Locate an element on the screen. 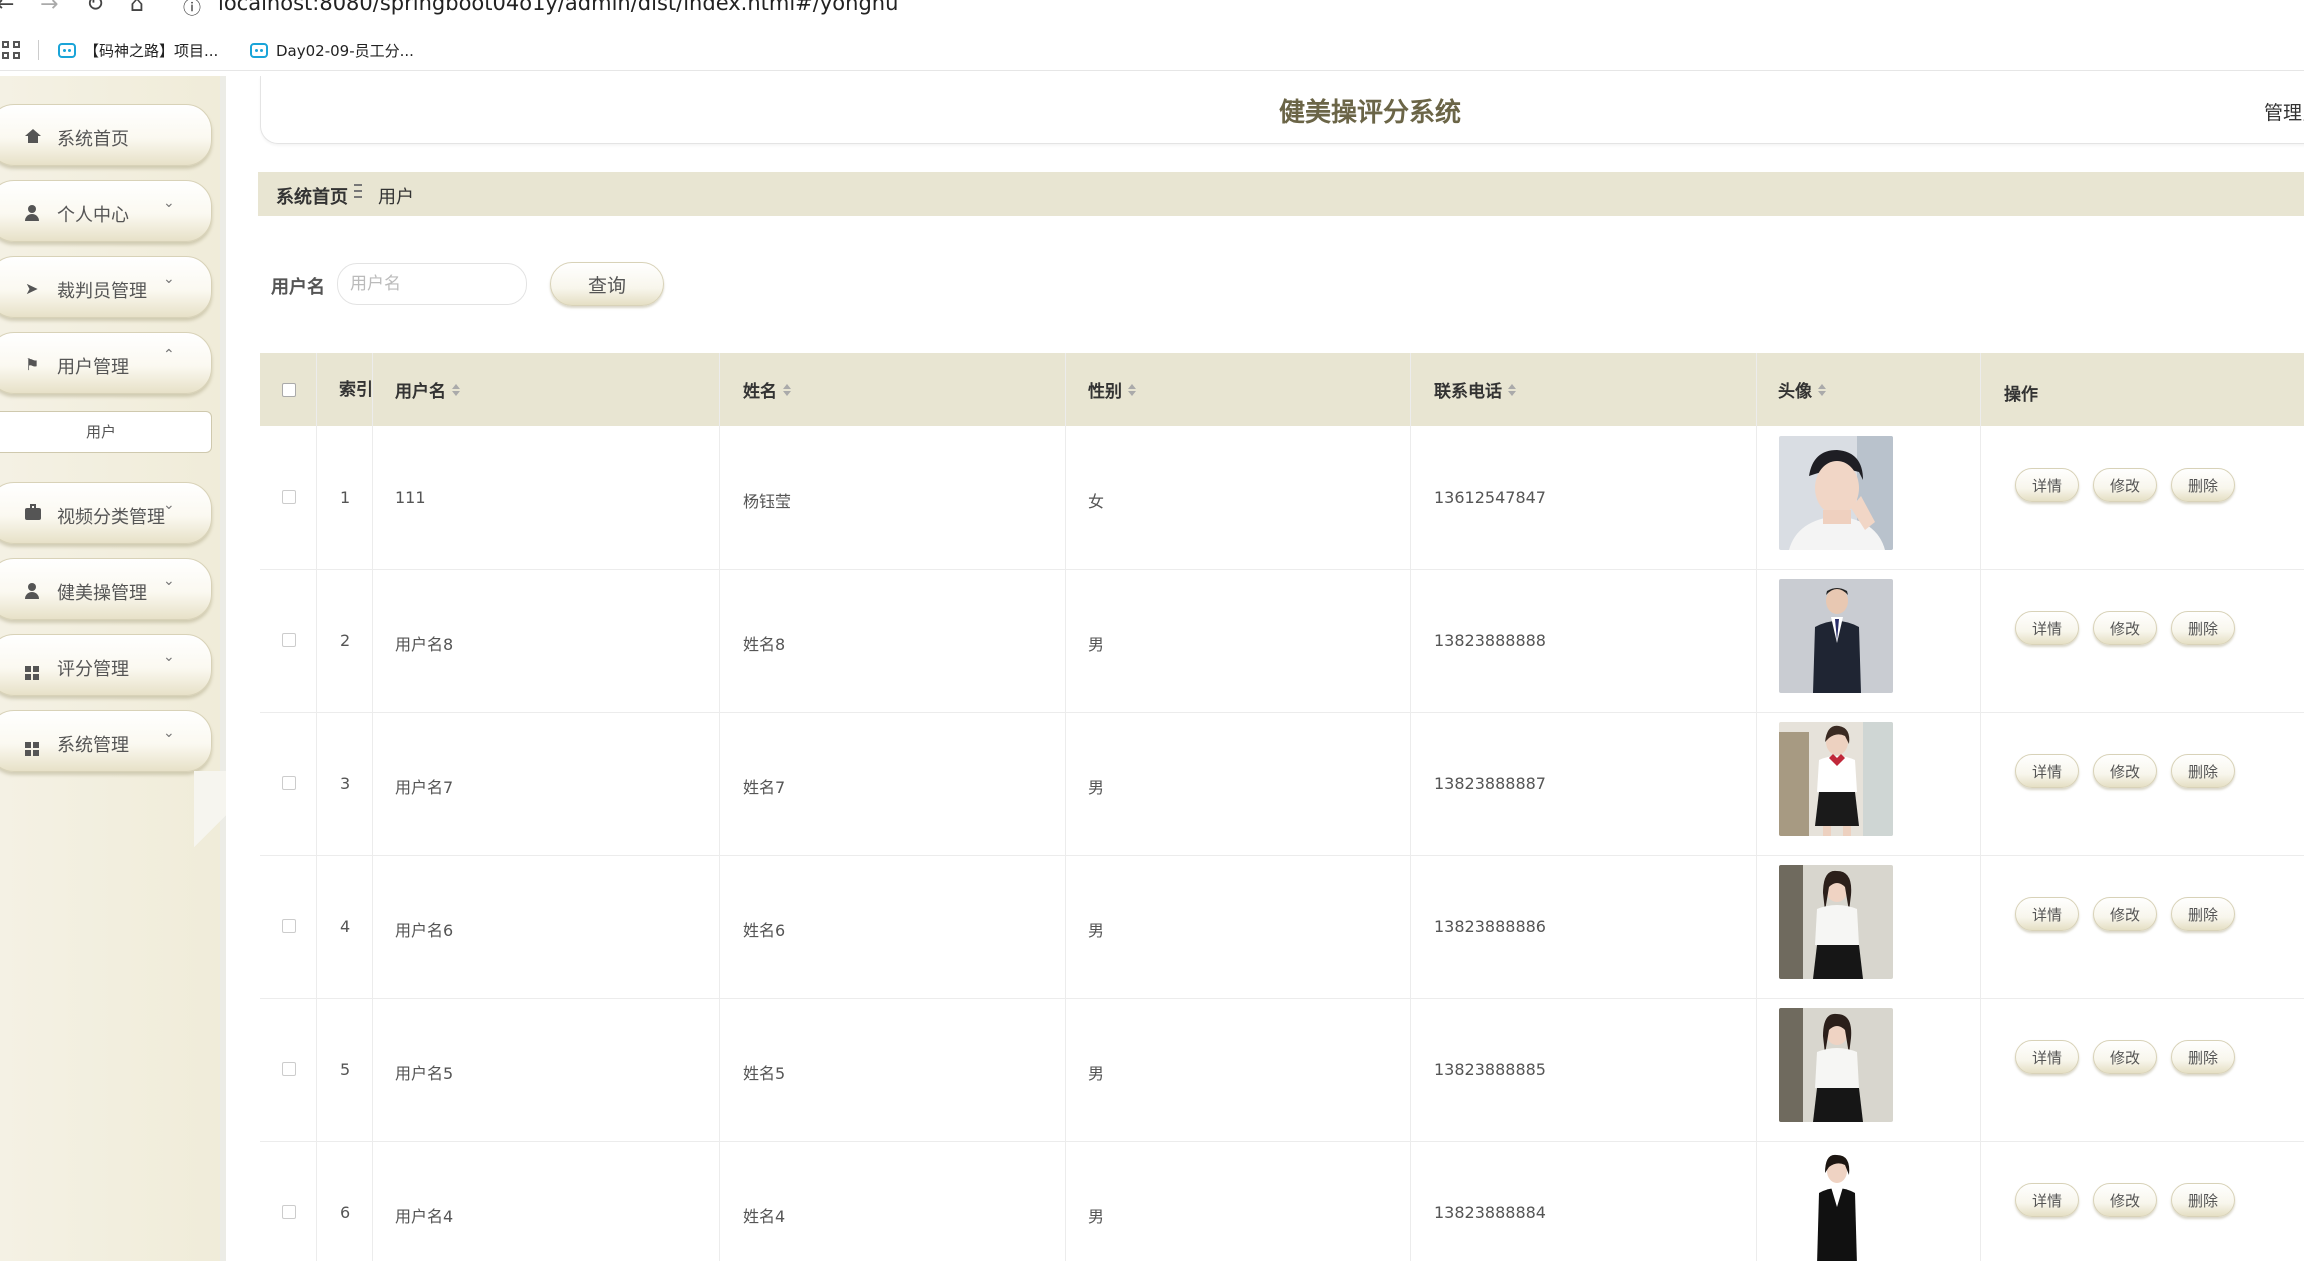  submenu-item-user: 用户 is located at coordinates (106, 432).